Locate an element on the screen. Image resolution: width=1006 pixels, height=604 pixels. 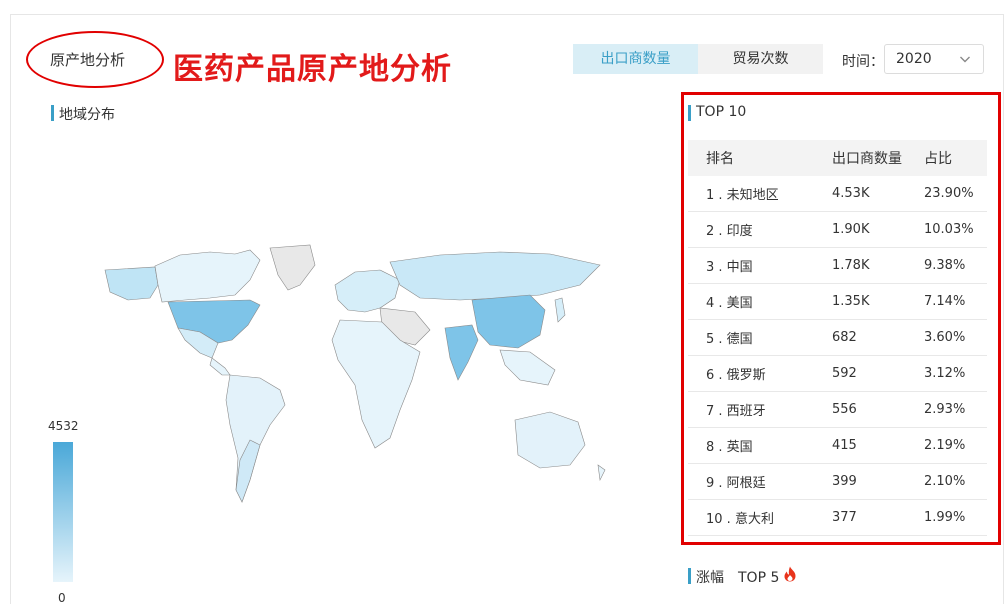
toggle-exporter-count: 出口商数量 is located at coordinates (635, 59).